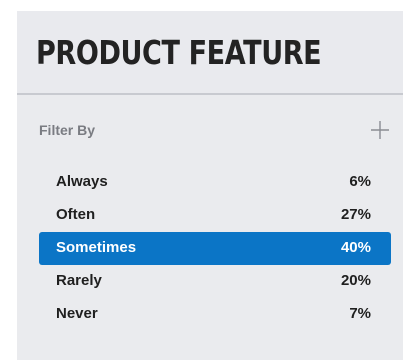 The width and height of the screenshot is (403, 360). I want to click on option-label: Never, so click(77, 313).